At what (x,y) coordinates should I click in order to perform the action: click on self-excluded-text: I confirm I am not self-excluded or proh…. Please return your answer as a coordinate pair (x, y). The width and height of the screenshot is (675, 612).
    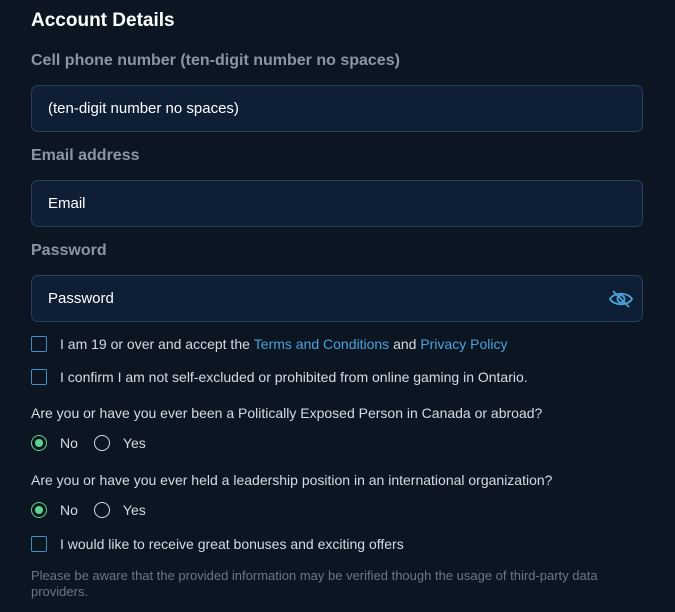
    Looking at the image, I should click on (294, 377).